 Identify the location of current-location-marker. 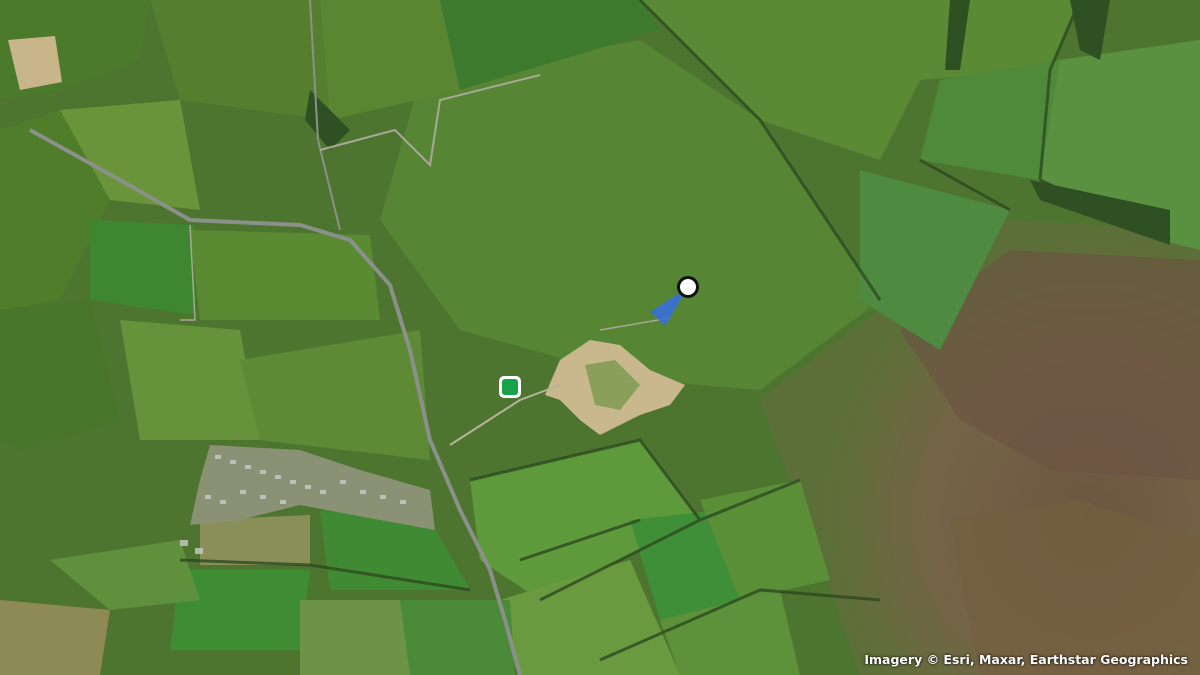
(688, 287).